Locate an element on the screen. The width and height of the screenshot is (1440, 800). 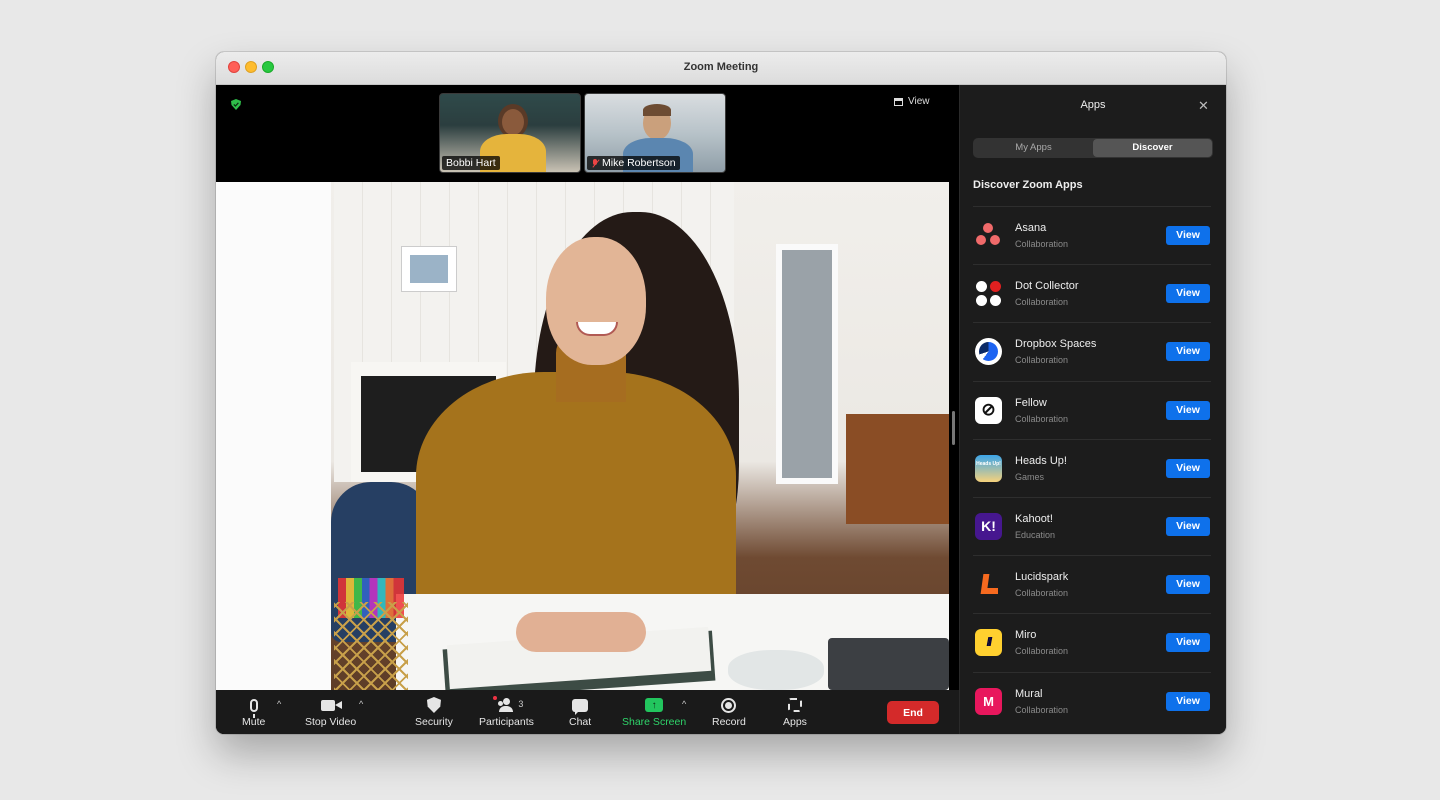
share-options-chevron-icon: ^ is located at coordinates (684, 704).